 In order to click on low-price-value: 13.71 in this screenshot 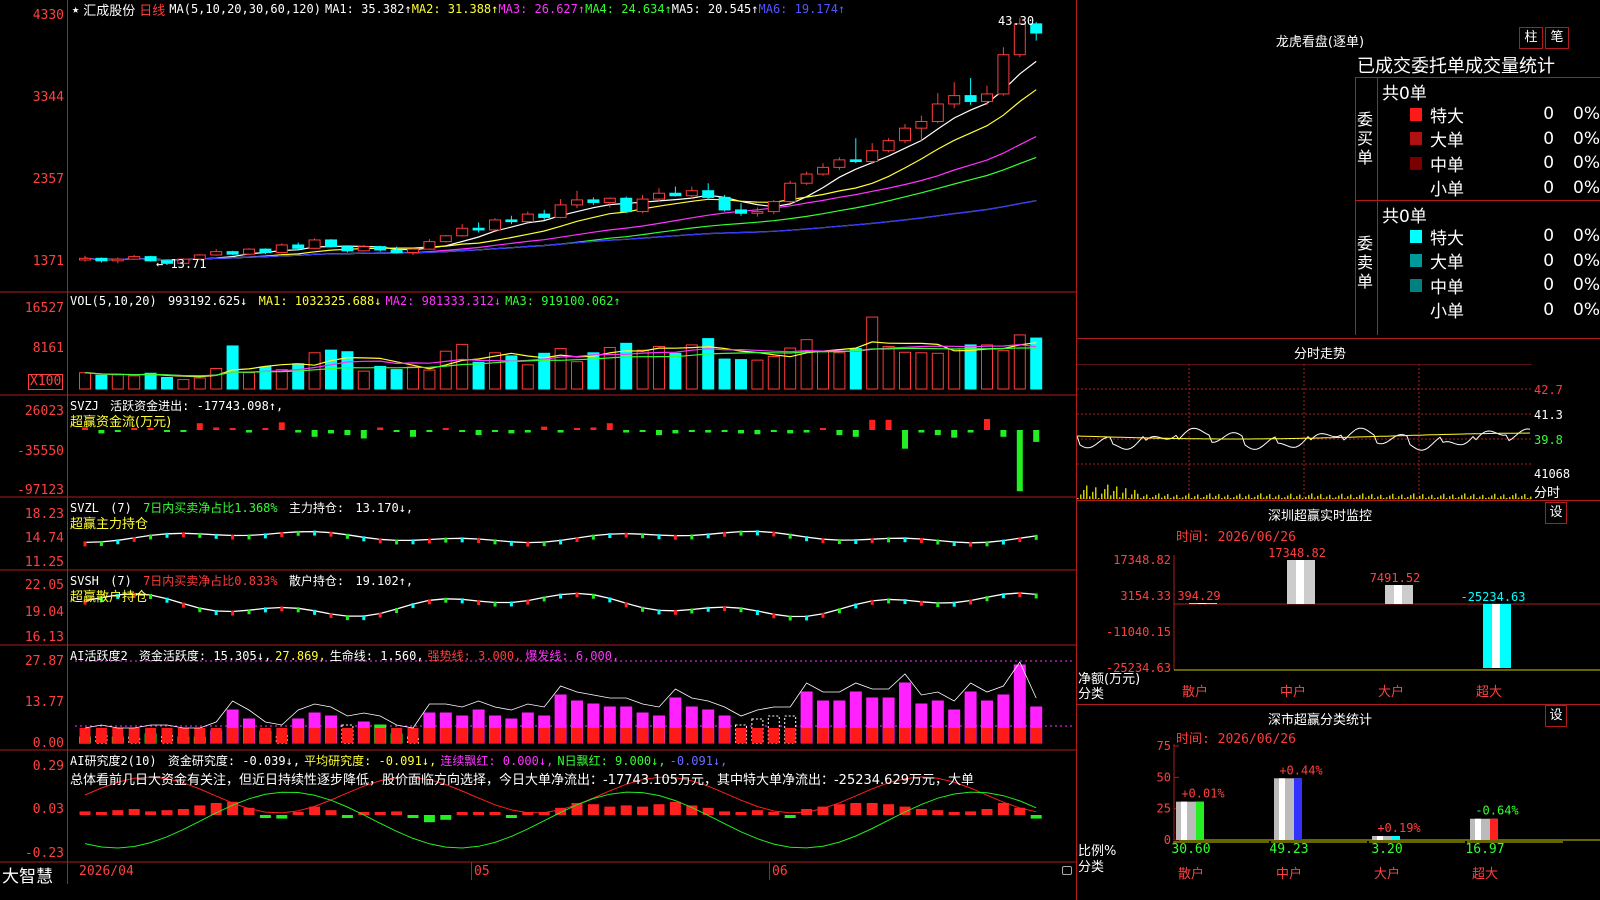, I will do `click(188, 264)`.